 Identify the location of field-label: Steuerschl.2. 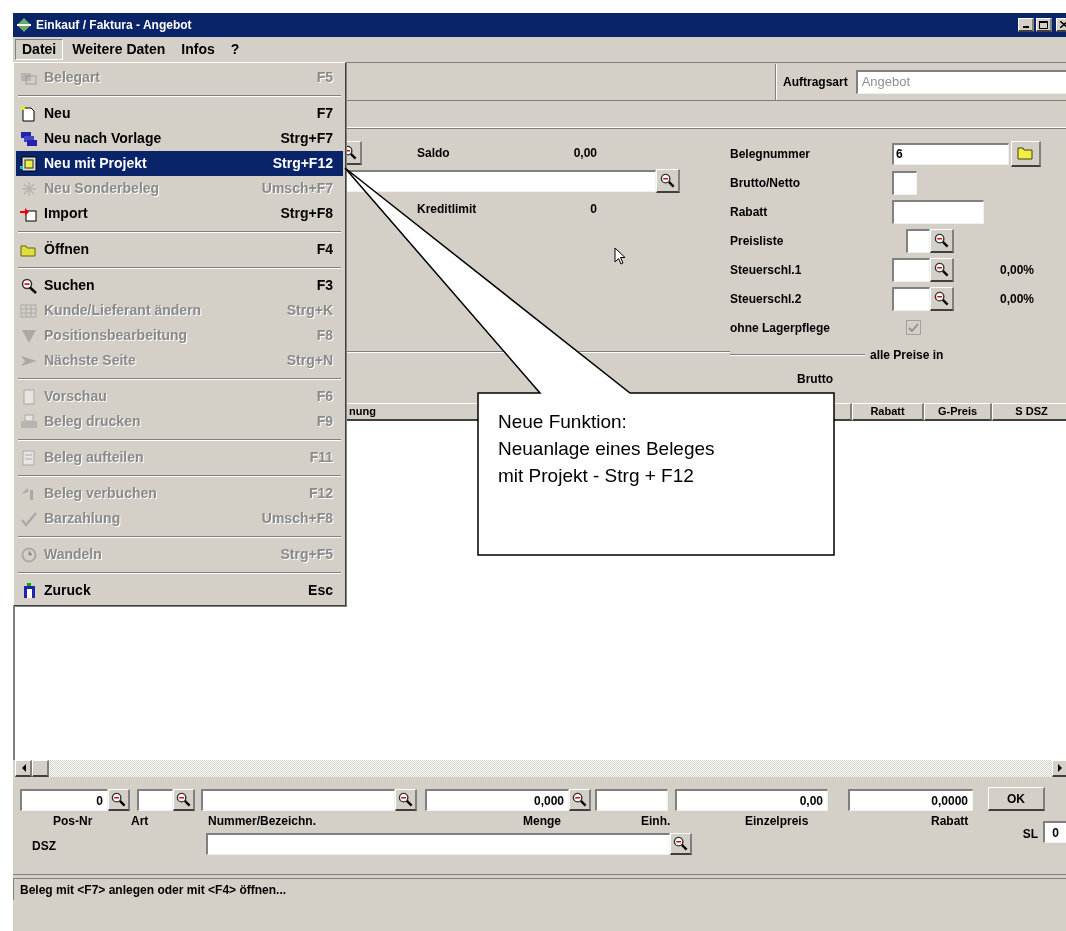
(766, 299).